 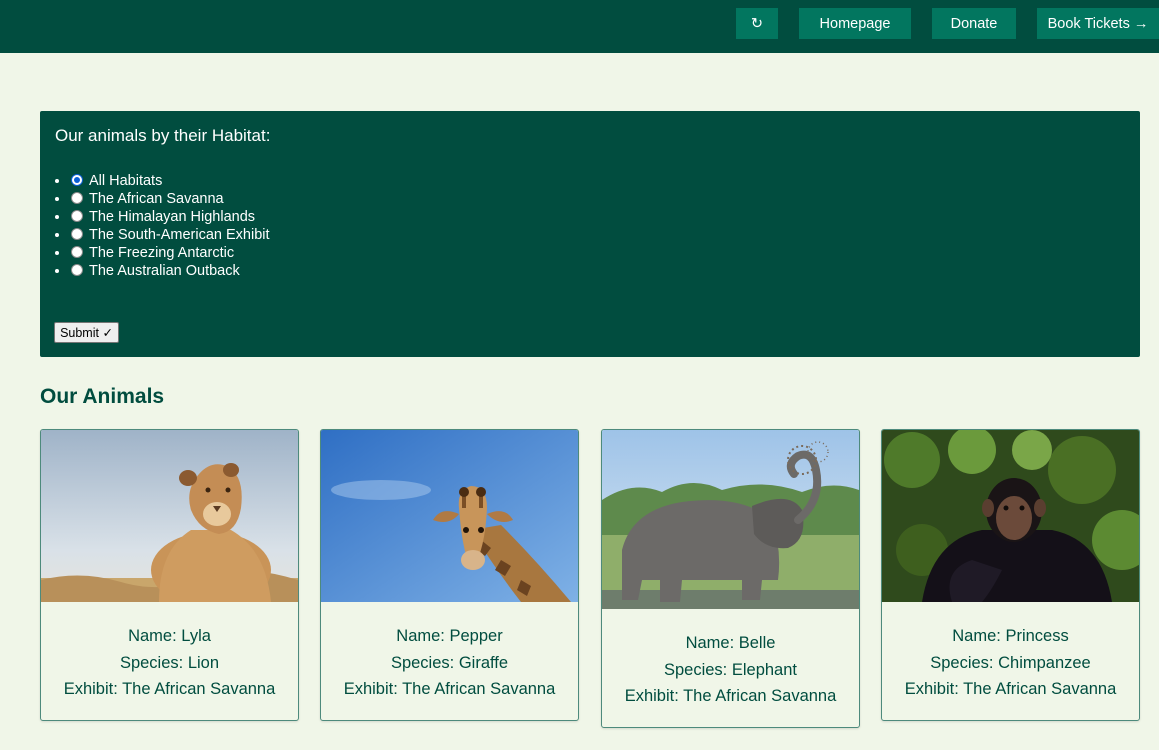 I want to click on elephant-image, so click(x=730, y=519).